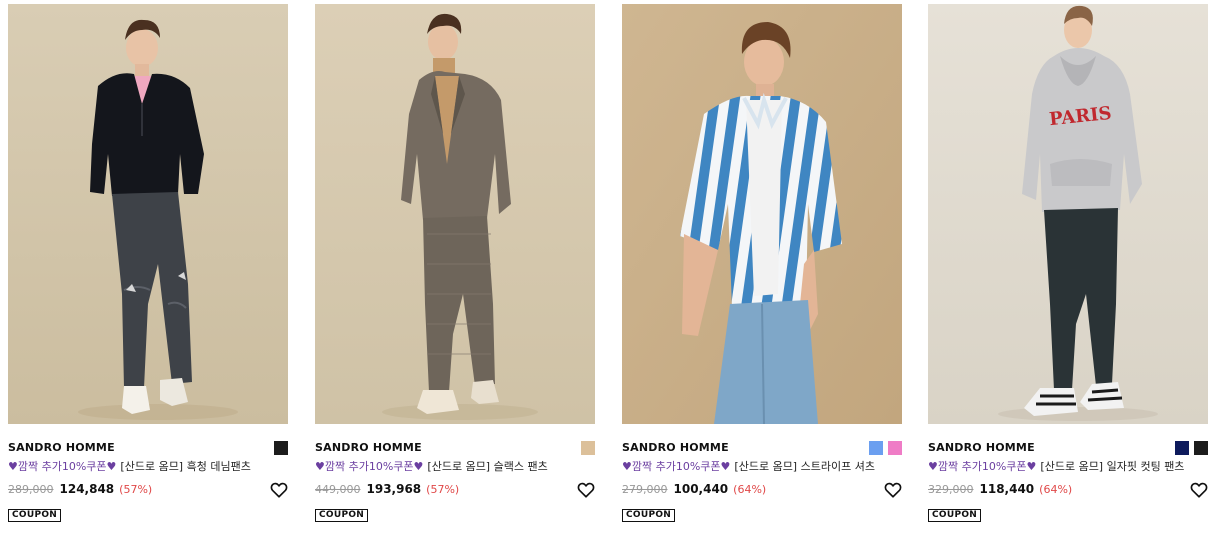 This screenshot has height=540, width=1213. What do you see at coordinates (487, 466) in the screenshot?
I see `product-title: [산드로 옴므] 슬랙스 팬츠` at bounding box center [487, 466].